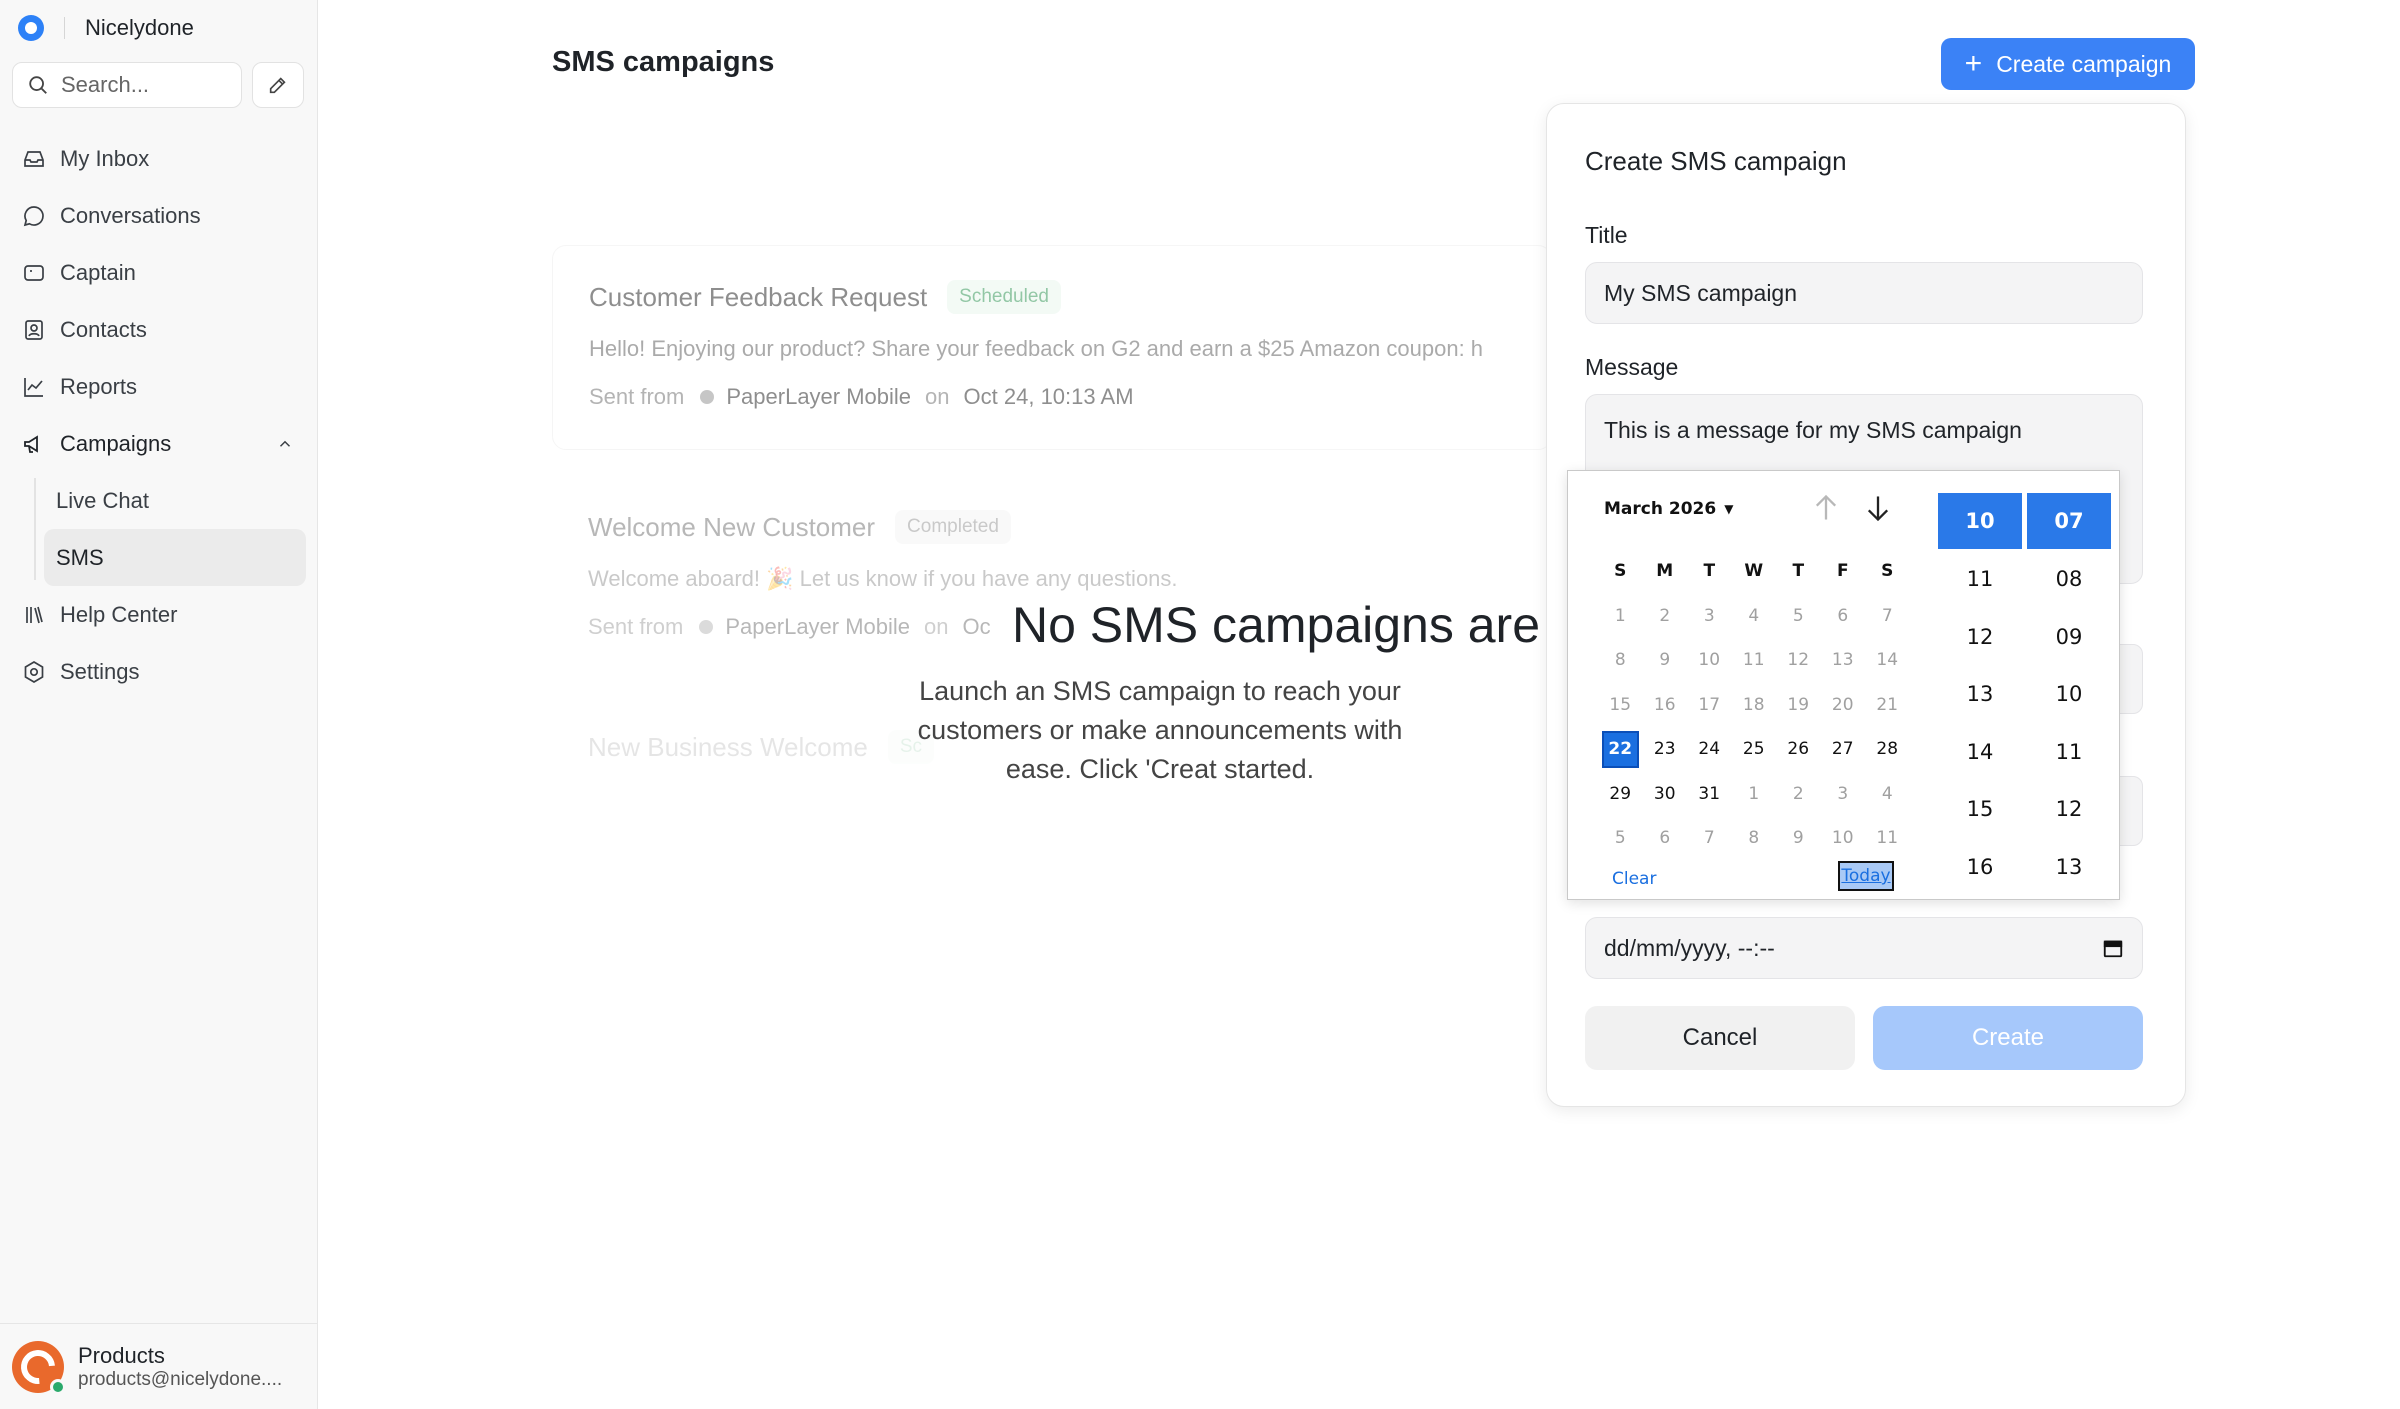 This screenshot has height=1409, width=2400. What do you see at coordinates (1665, 571) in the screenshot?
I see `weekday-header: M` at bounding box center [1665, 571].